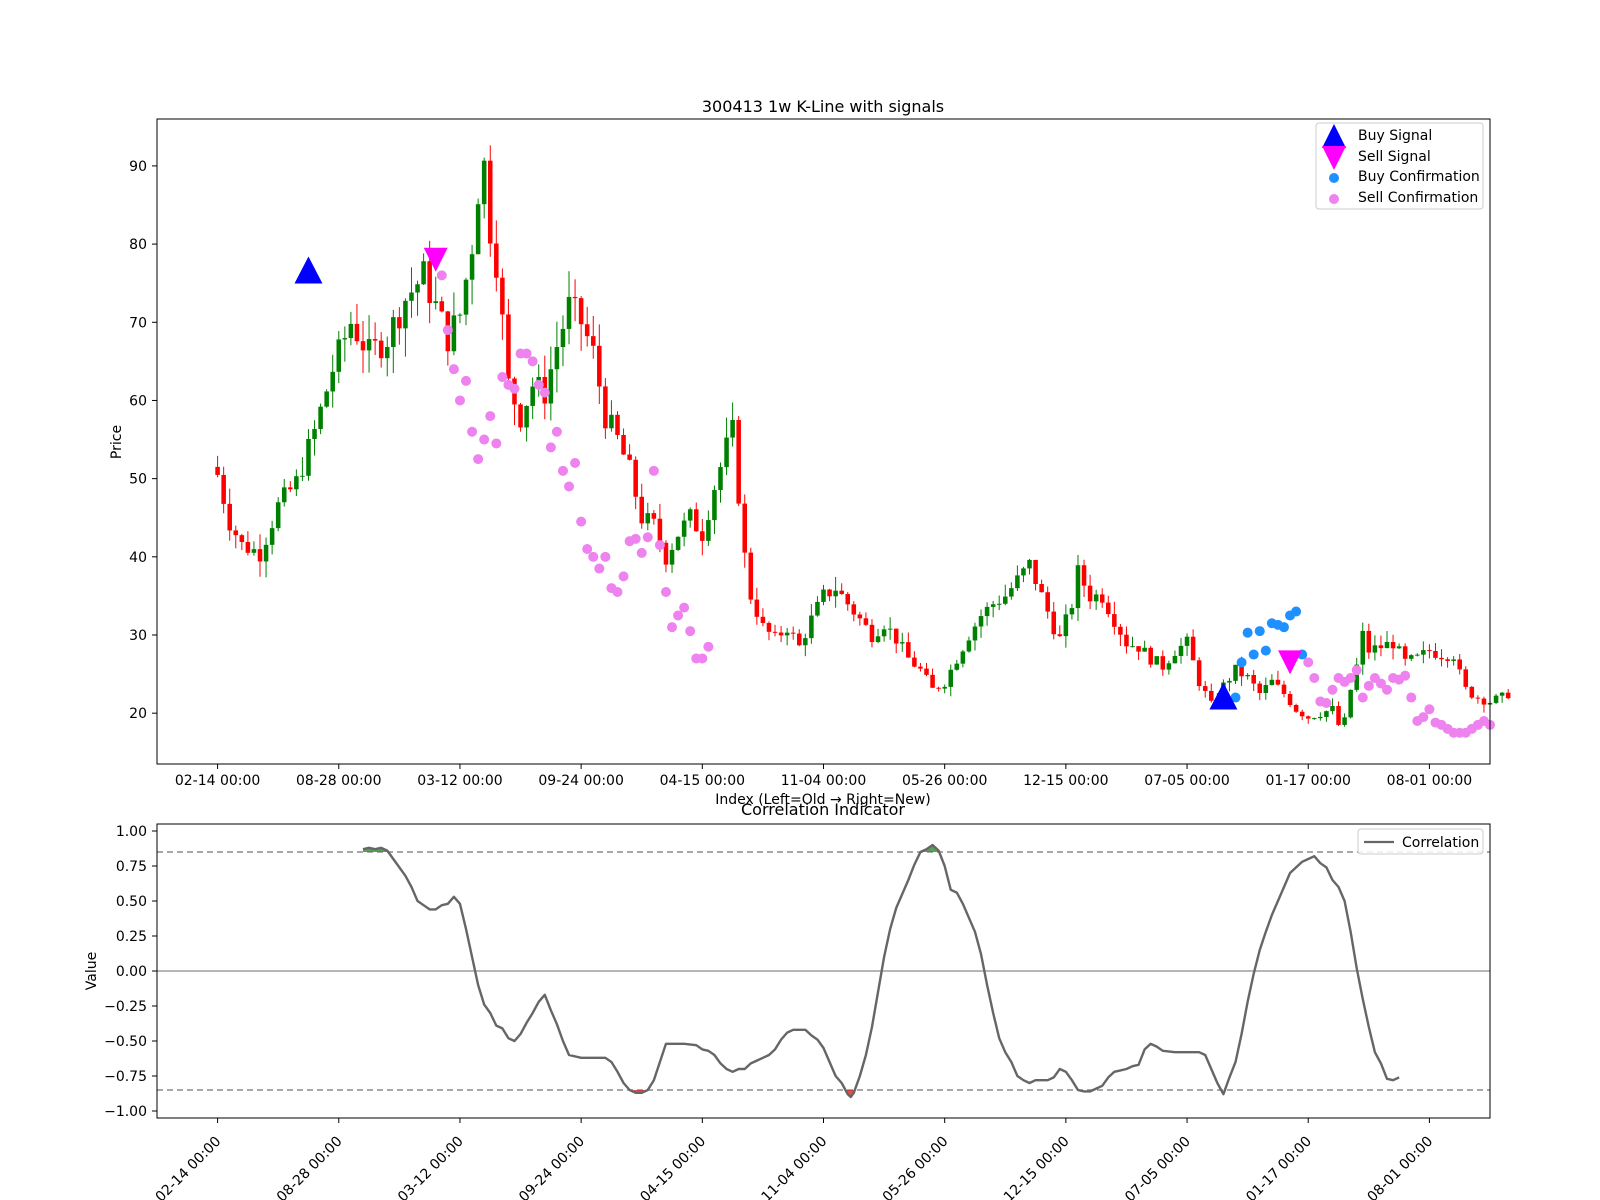 The image size is (1600, 1200). Describe the element at coordinates (138, 714) in the screenshot. I see `kline-y-tick-label: 20` at that location.